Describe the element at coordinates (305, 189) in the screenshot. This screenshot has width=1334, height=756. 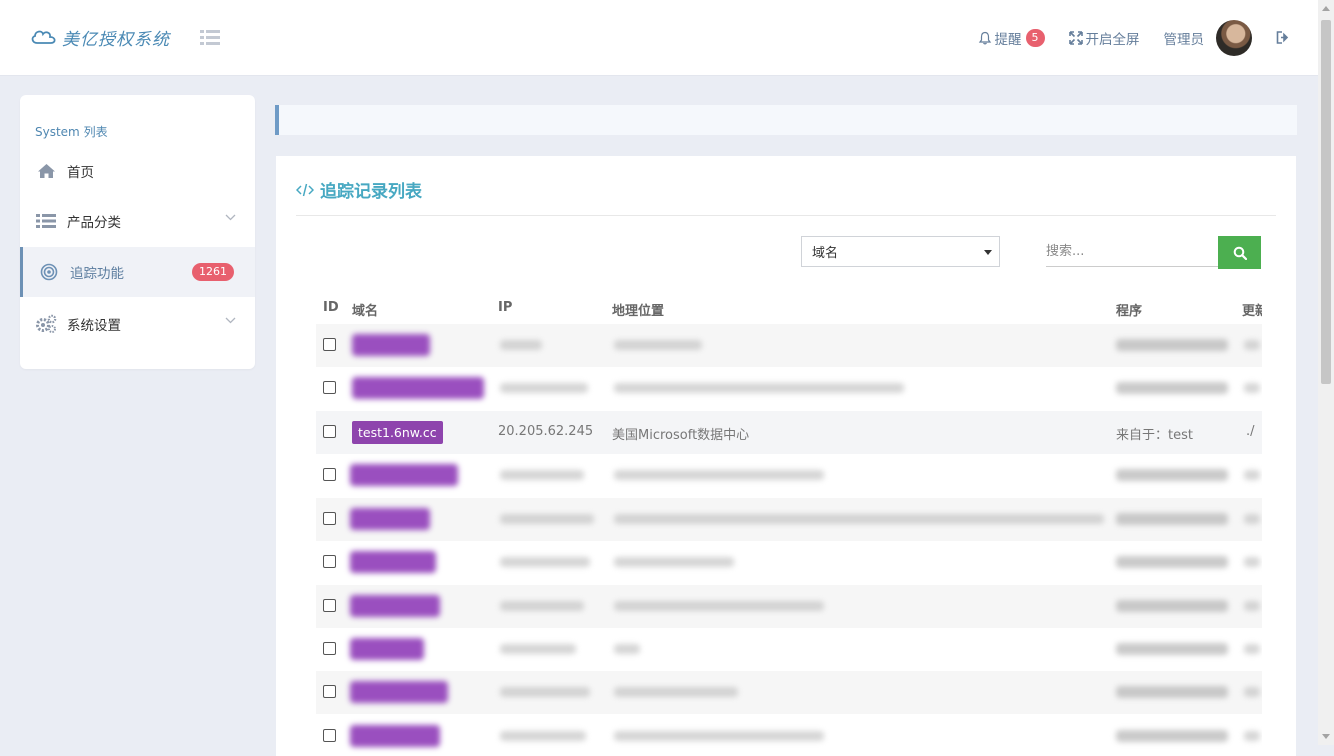
I see `code-icon` at that location.